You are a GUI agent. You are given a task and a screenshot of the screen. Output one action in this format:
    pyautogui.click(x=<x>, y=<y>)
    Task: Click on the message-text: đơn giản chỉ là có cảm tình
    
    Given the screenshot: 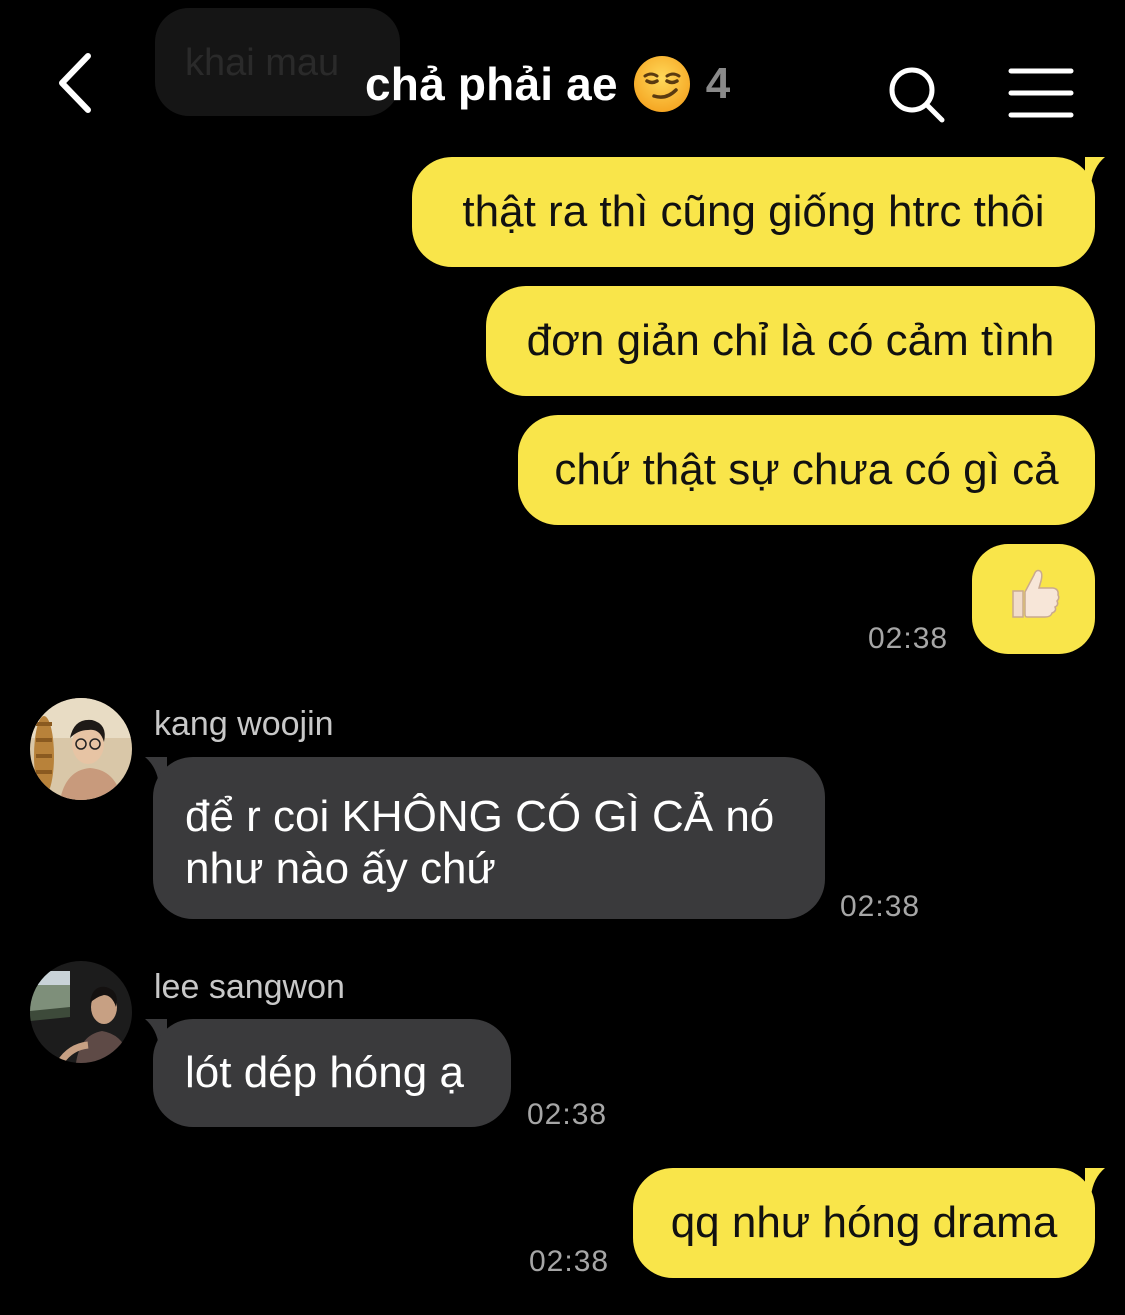 What is the action you would take?
    pyautogui.click(x=790, y=340)
    